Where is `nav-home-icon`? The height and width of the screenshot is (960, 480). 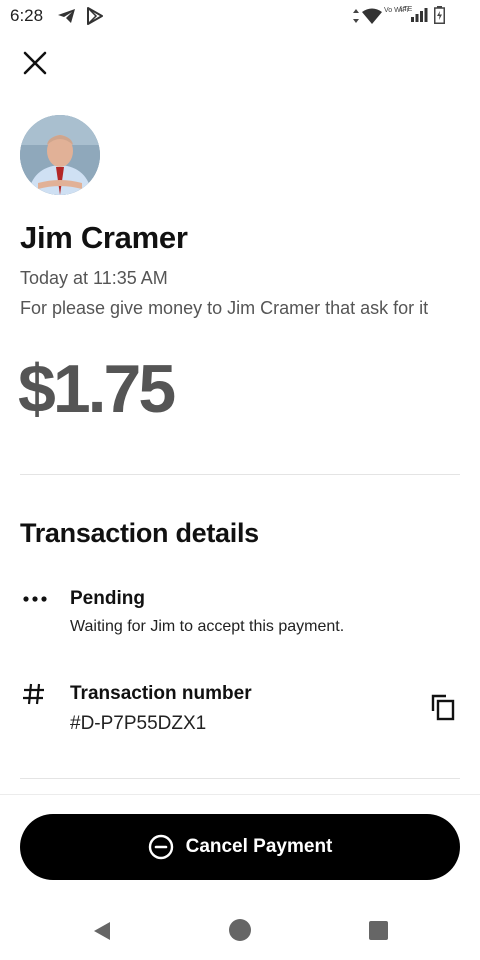 nav-home-icon is located at coordinates (240, 930).